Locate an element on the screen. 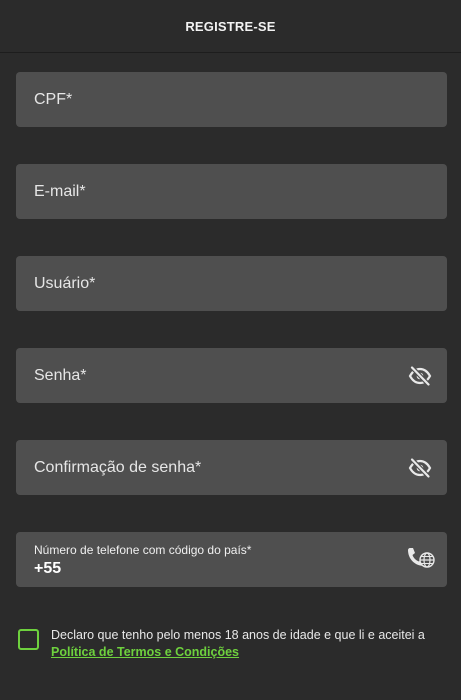  email-field is located at coordinates (231, 191).